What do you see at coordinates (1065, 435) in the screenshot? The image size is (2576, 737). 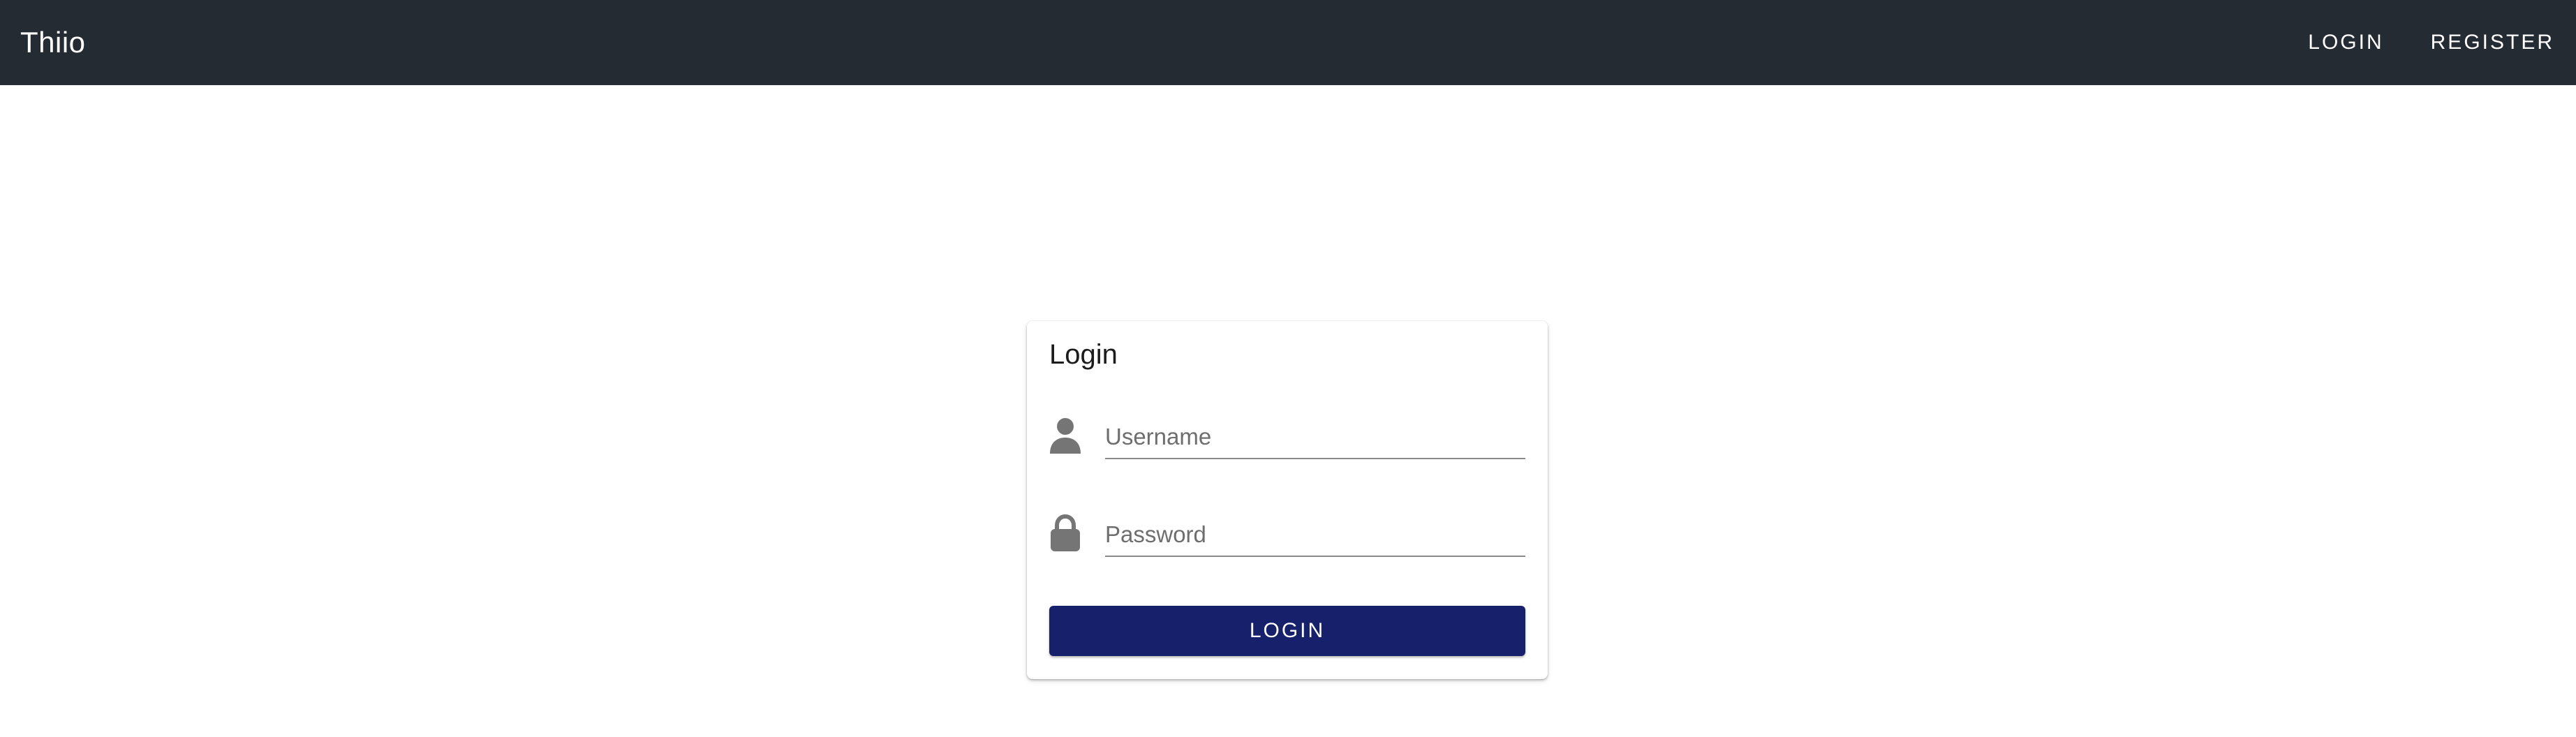 I see `person-icon` at bounding box center [1065, 435].